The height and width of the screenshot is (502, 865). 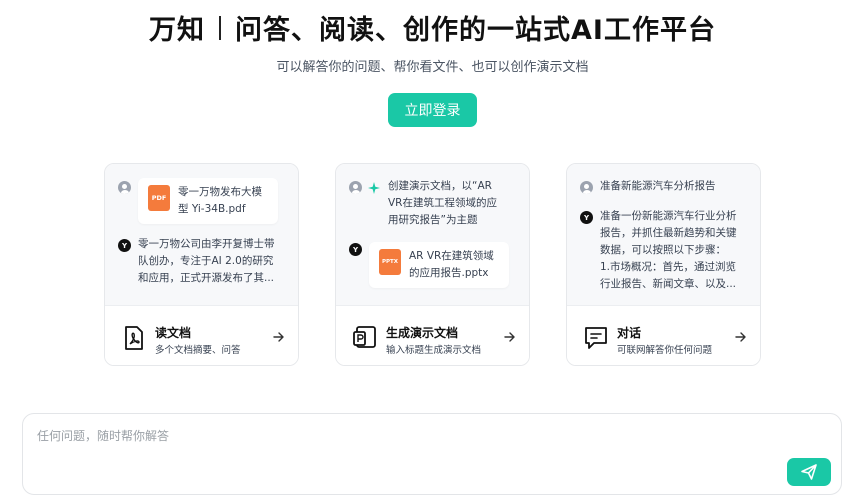 What do you see at coordinates (439, 265) in the screenshot?
I see `file-chip: PPTX AR VR在建筑领域 的应用报告.pptx` at bounding box center [439, 265].